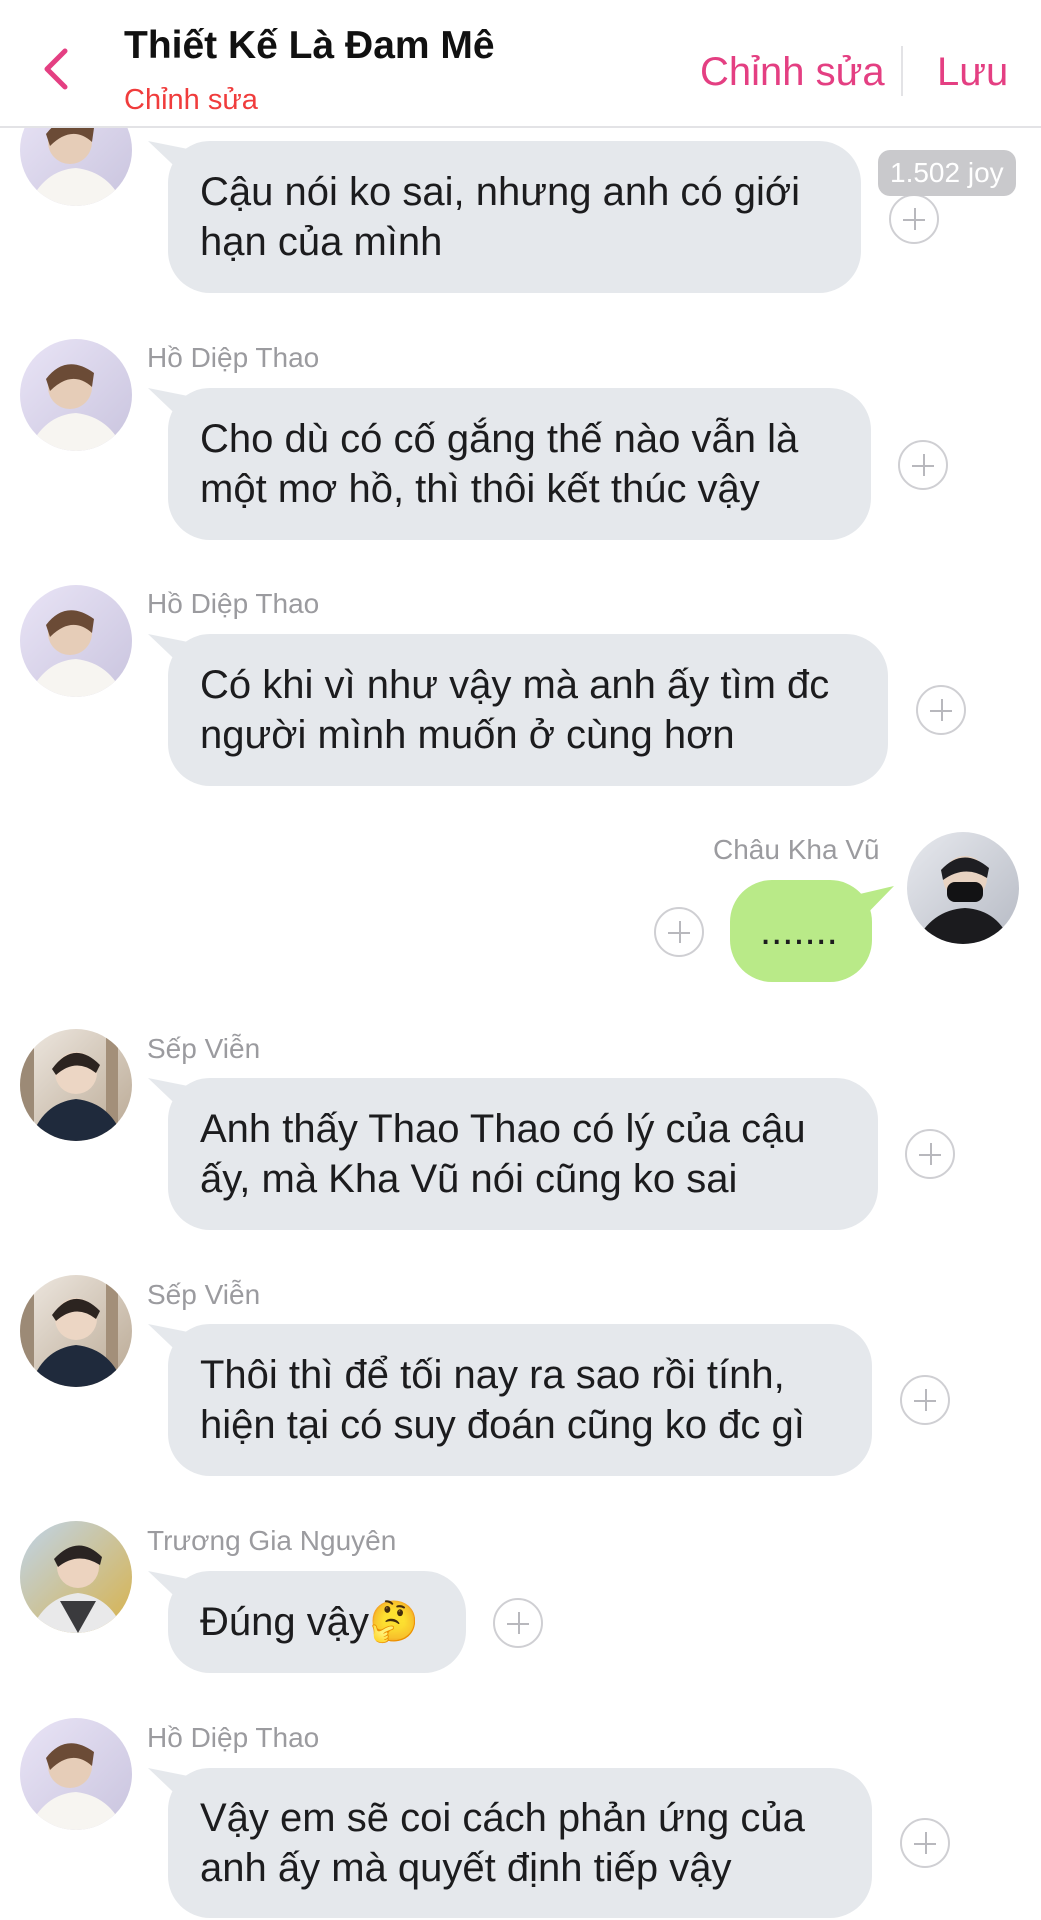 This screenshot has height=1920, width=1041. Describe the element at coordinates (272, 1540) in the screenshot. I see `sender-name: Trương Gia Nguyên` at that location.